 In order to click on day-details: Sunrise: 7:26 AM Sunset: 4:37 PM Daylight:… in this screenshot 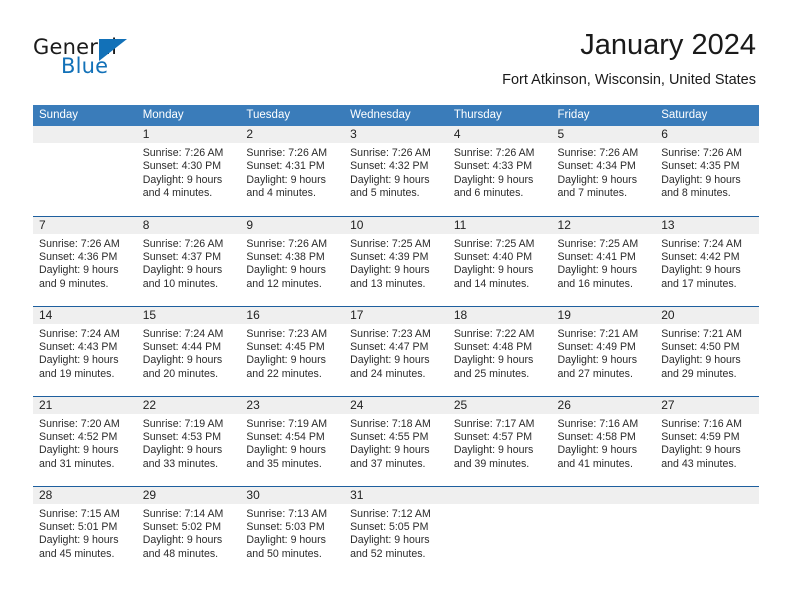, I will do `click(189, 263)`.